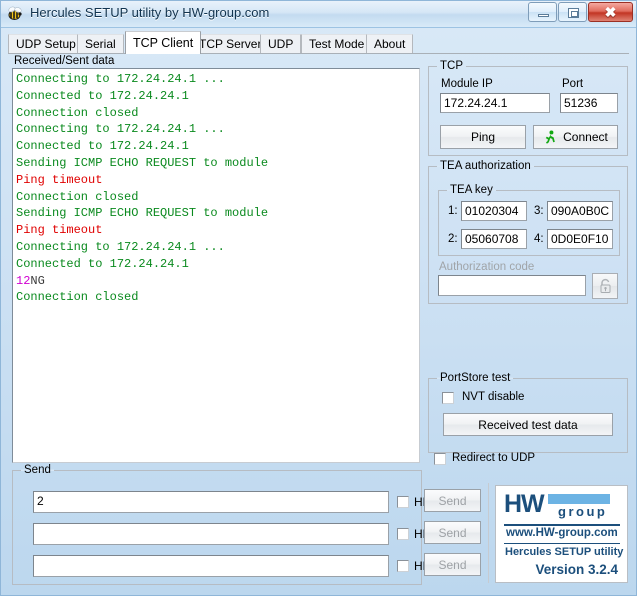  Describe the element at coordinates (451, 66) in the screenshot. I see `tcp-group-label: TCP` at that location.